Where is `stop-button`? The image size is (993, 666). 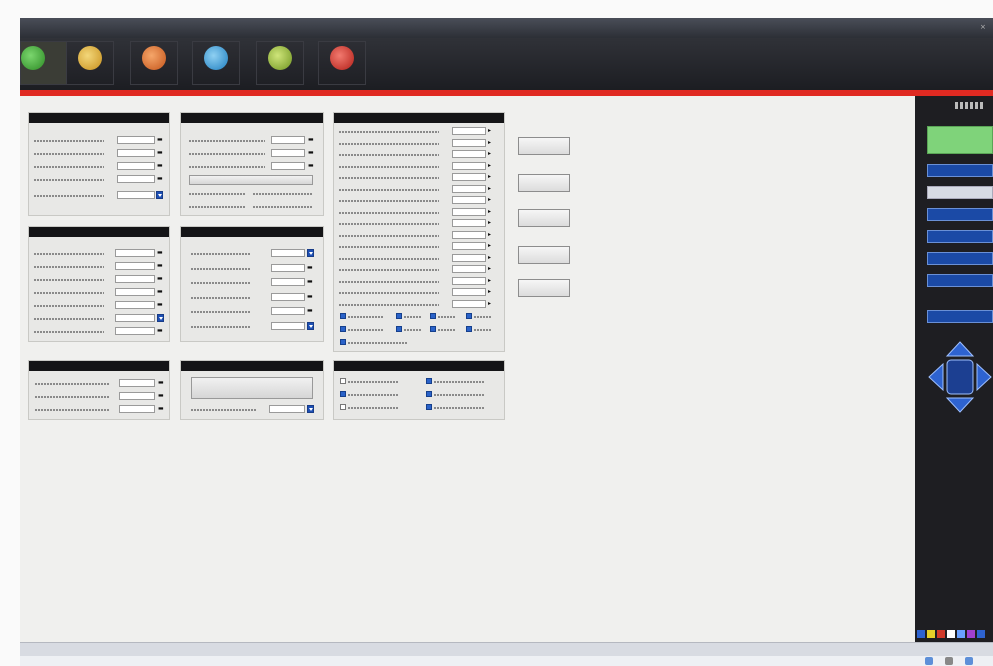
stop-button is located at coordinates (960, 377).